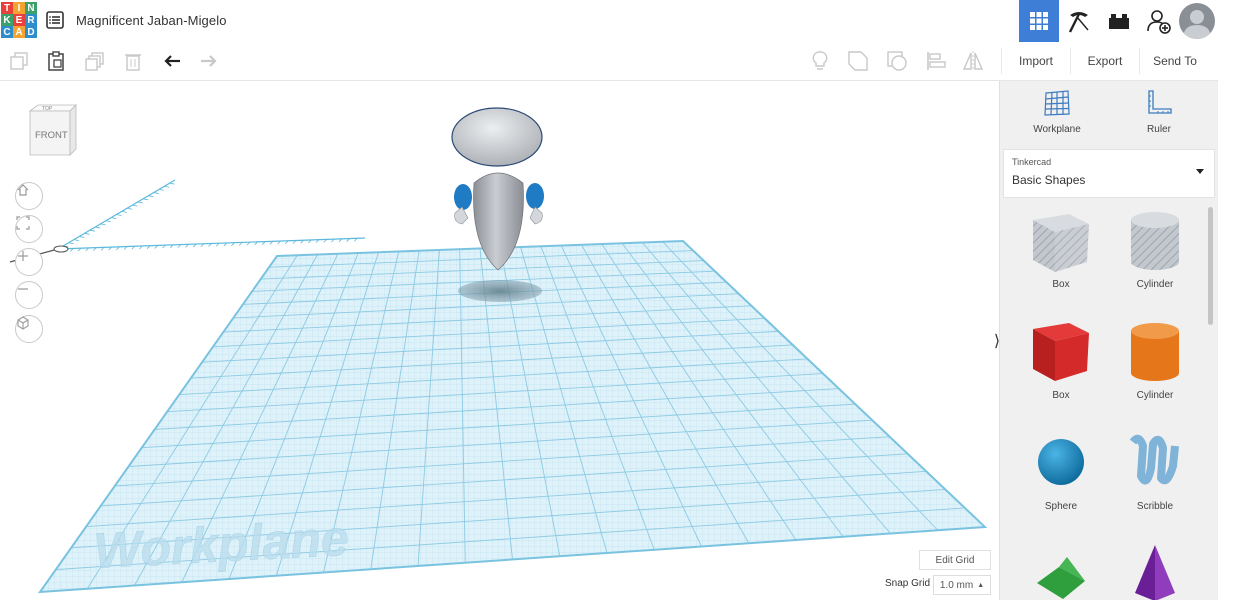 Image resolution: width=1252 pixels, height=600 pixels. What do you see at coordinates (7, 32) in the screenshot?
I see `logo-letter: C` at bounding box center [7, 32].